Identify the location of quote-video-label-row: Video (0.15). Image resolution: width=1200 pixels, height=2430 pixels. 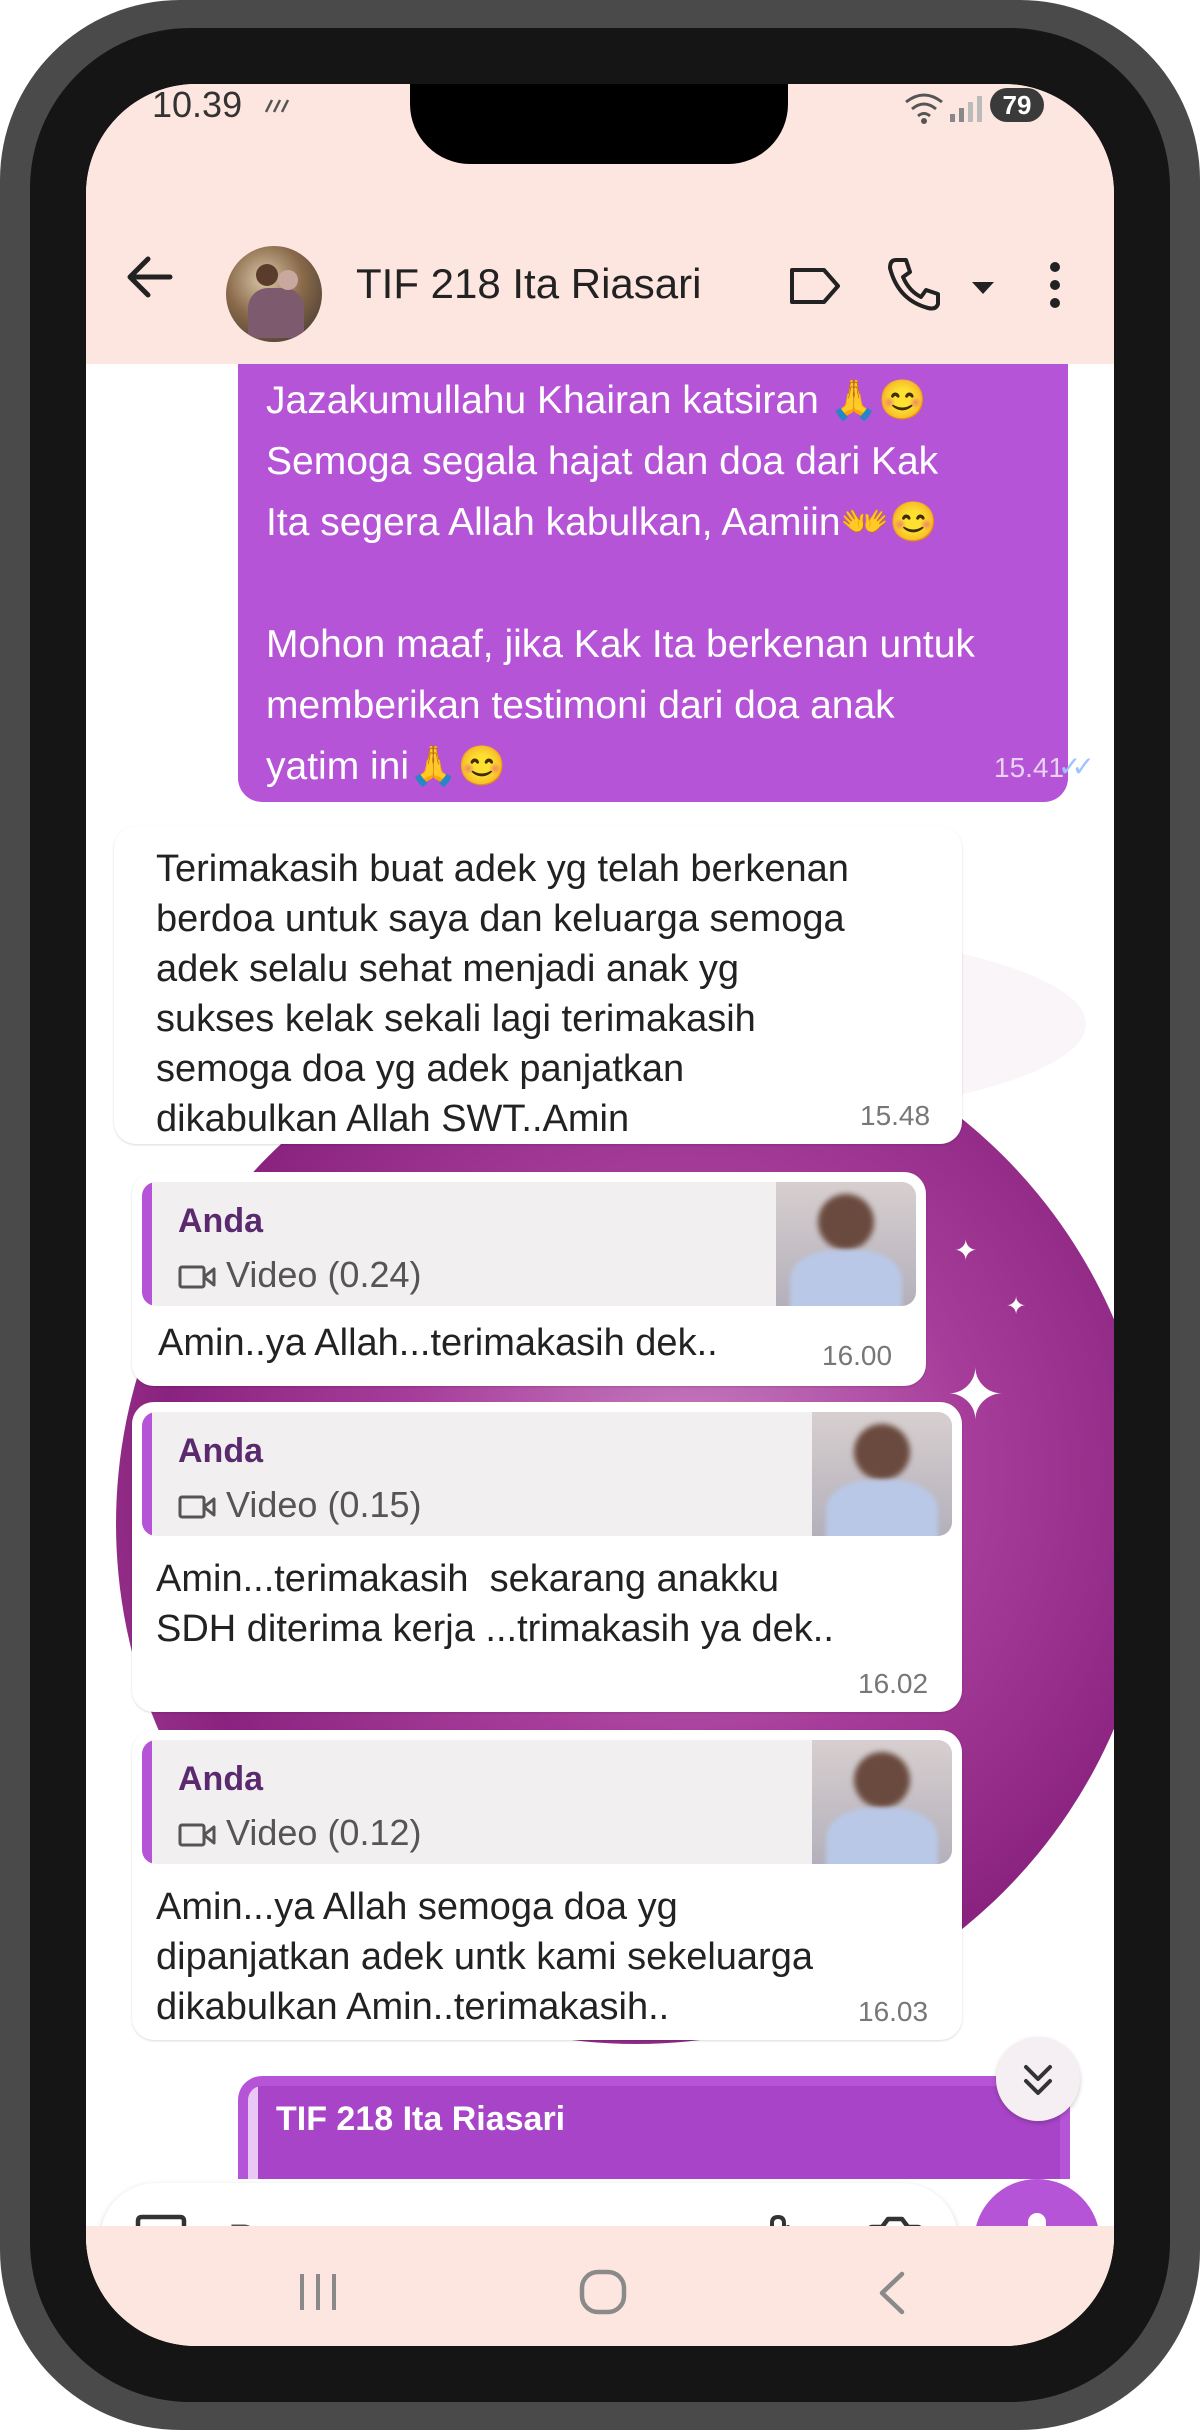
(299, 1505).